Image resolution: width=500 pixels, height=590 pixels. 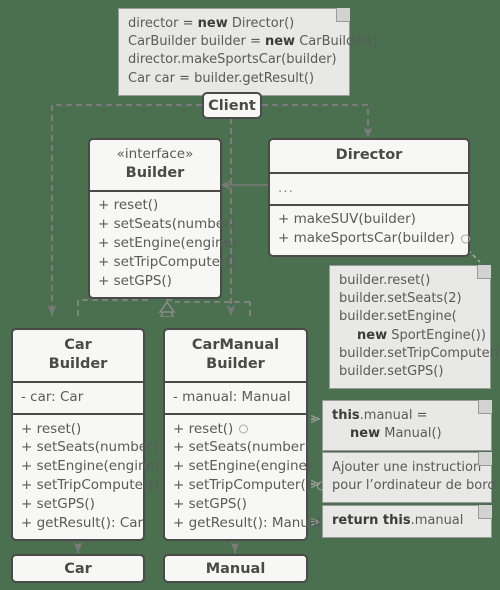 I want to click on uml-method-label: + getResult(): Manual, so click(x=247, y=522).